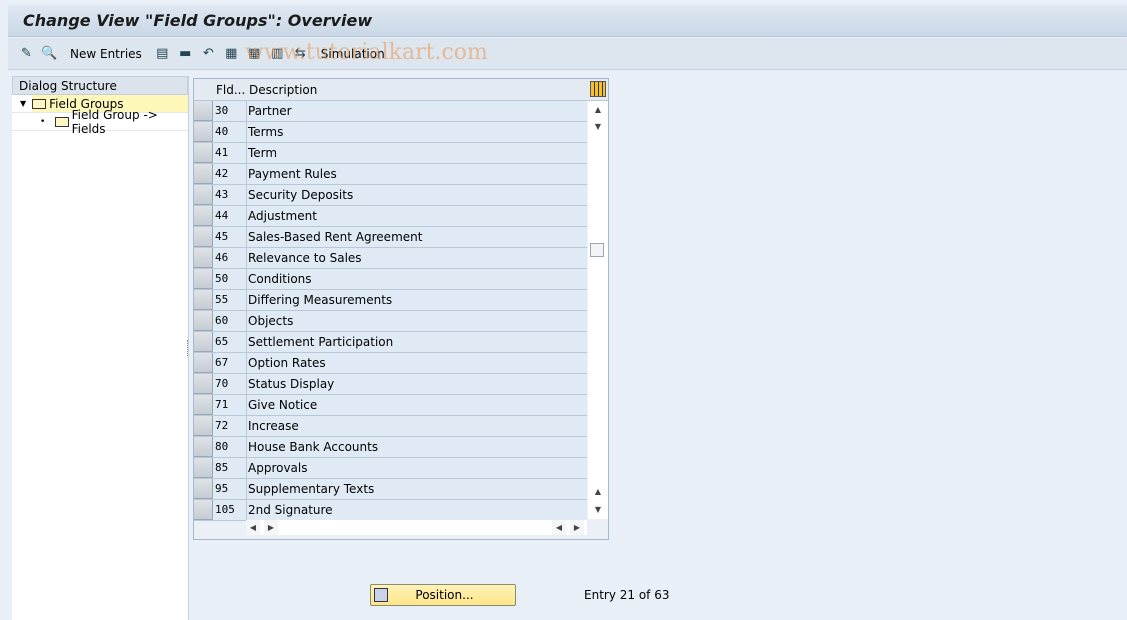  What do you see at coordinates (185, 53) in the screenshot?
I see `delete-icon: ▬` at bounding box center [185, 53].